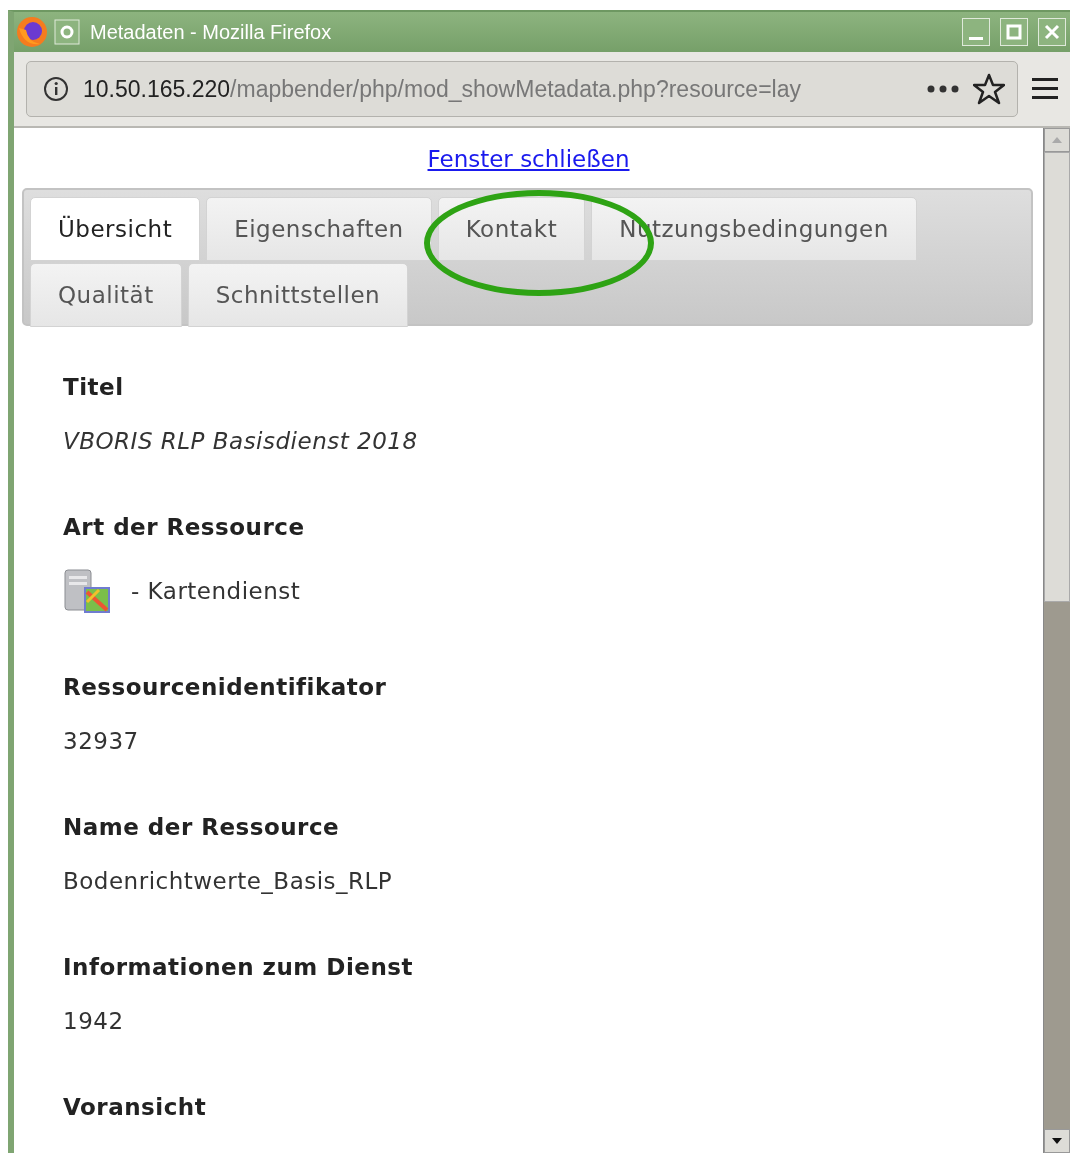 This screenshot has height=1153, width=1070. Describe the element at coordinates (228, 881) in the screenshot. I see `section-value: Bodenrichtwerte_Basis_RLP` at that location.